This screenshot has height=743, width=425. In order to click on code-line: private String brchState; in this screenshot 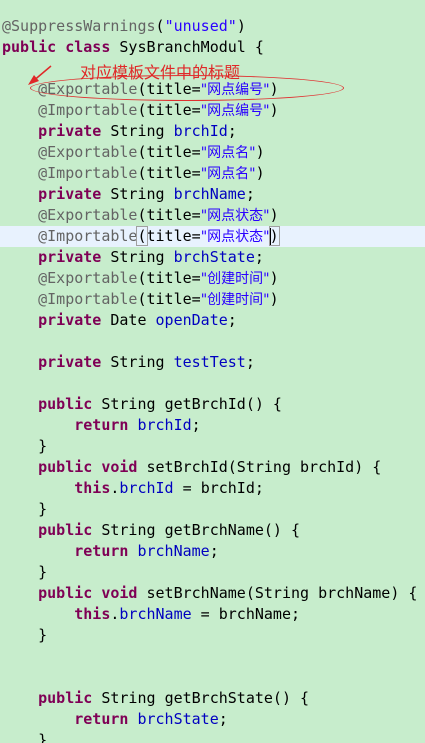, I will do `click(151, 257)`.